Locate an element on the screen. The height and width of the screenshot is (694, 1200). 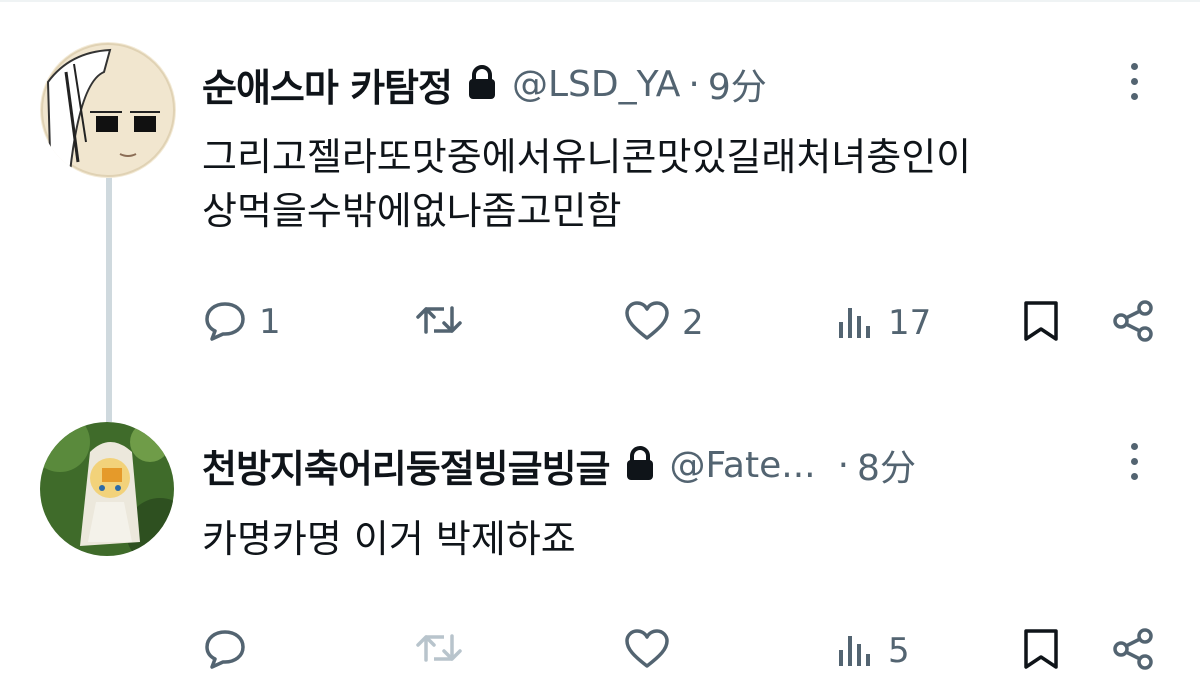
thread-connector-line is located at coordinates (109, 299).